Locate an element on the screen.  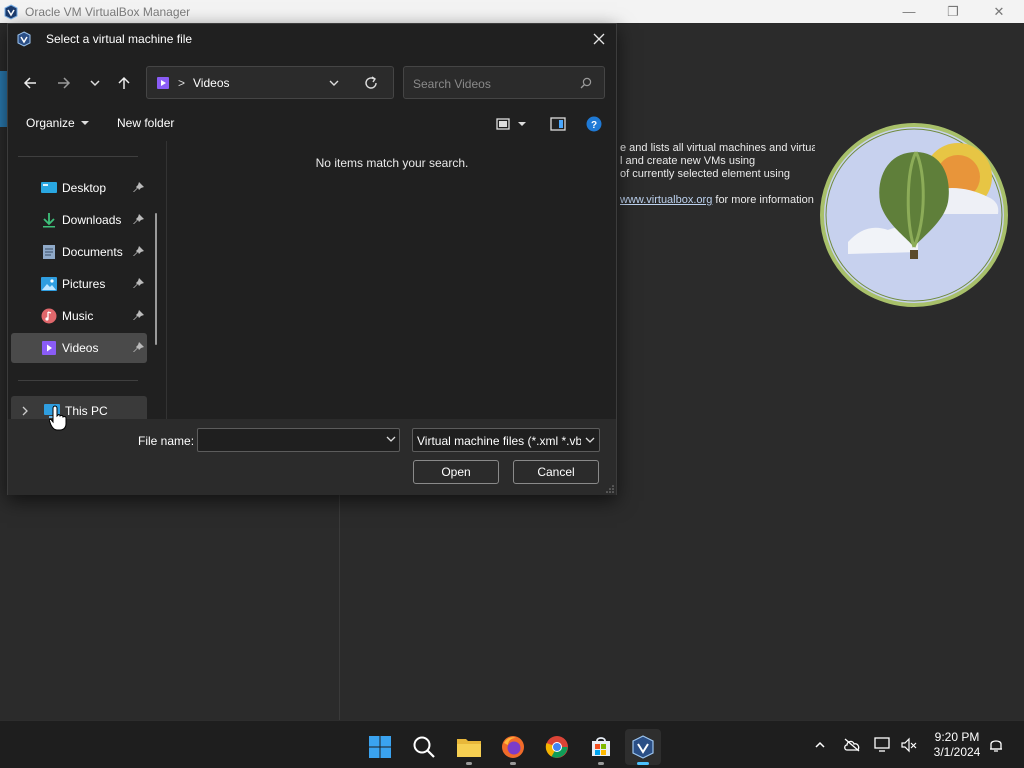
volume-tray-button is located at coordinates (909, 745).